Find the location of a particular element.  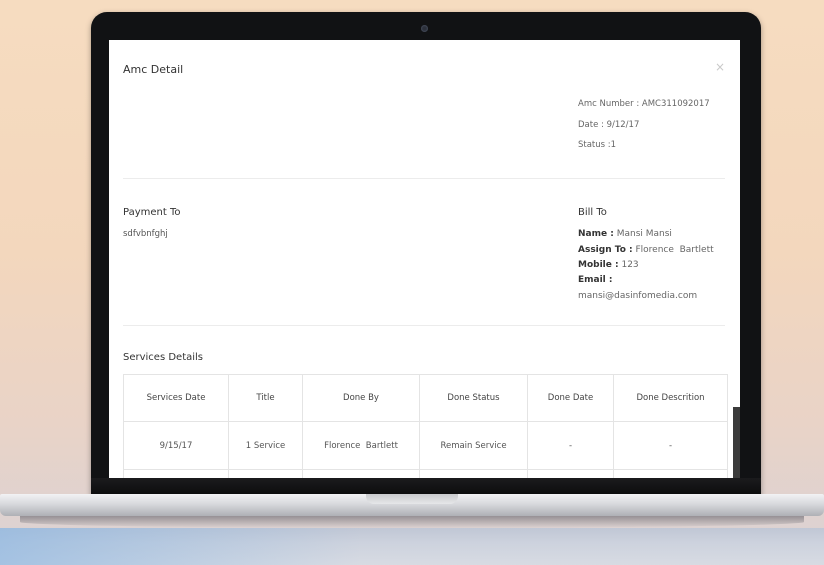

table-cell: 1 Service is located at coordinates (265, 445).